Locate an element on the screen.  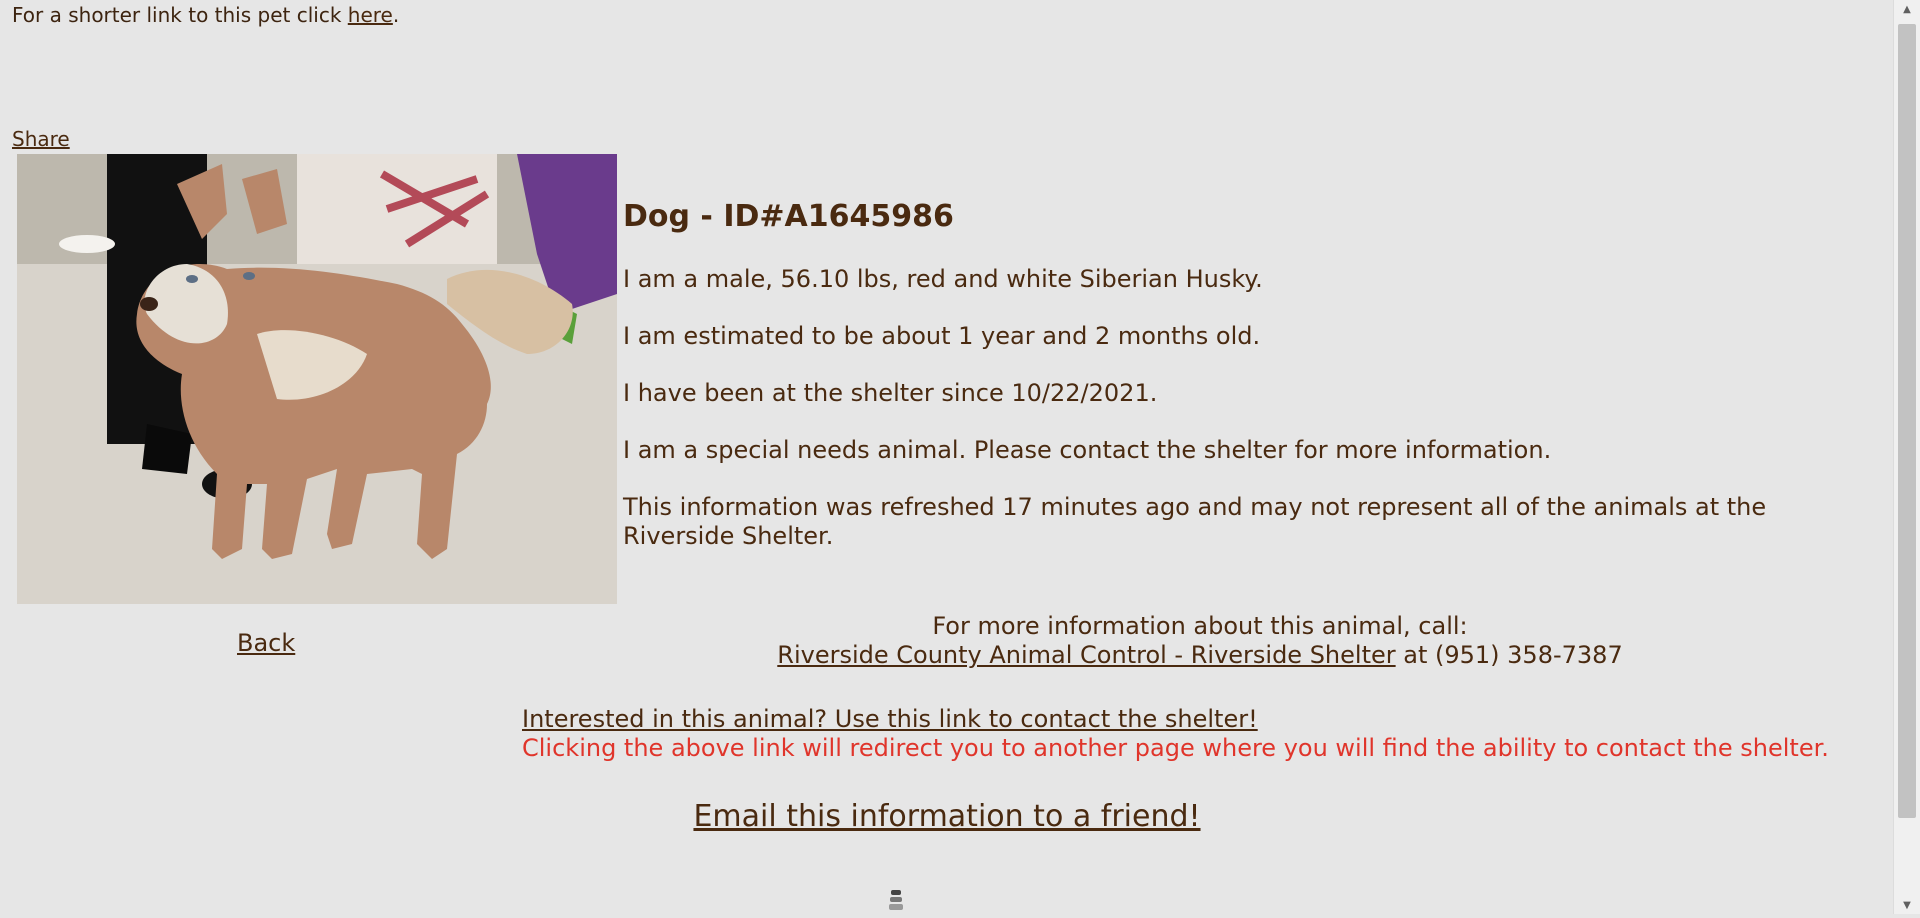
shortlink-period: . is located at coordinates (396, 15).